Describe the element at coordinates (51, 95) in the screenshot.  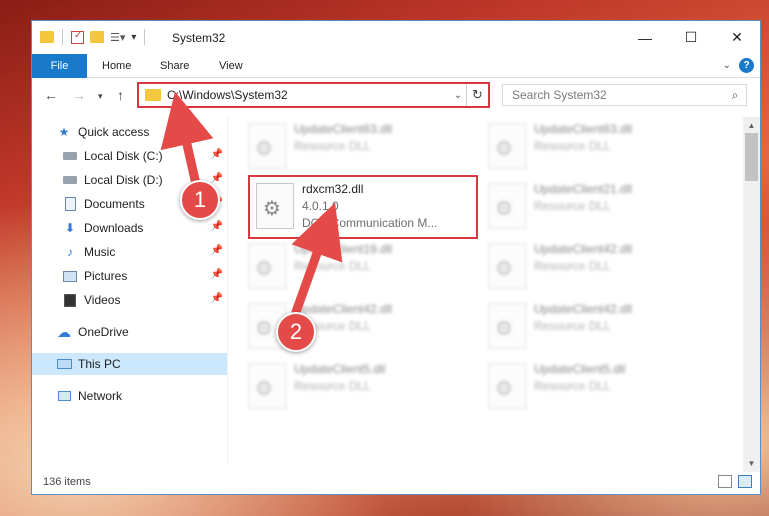
I see `back-icon: ←` at that location.